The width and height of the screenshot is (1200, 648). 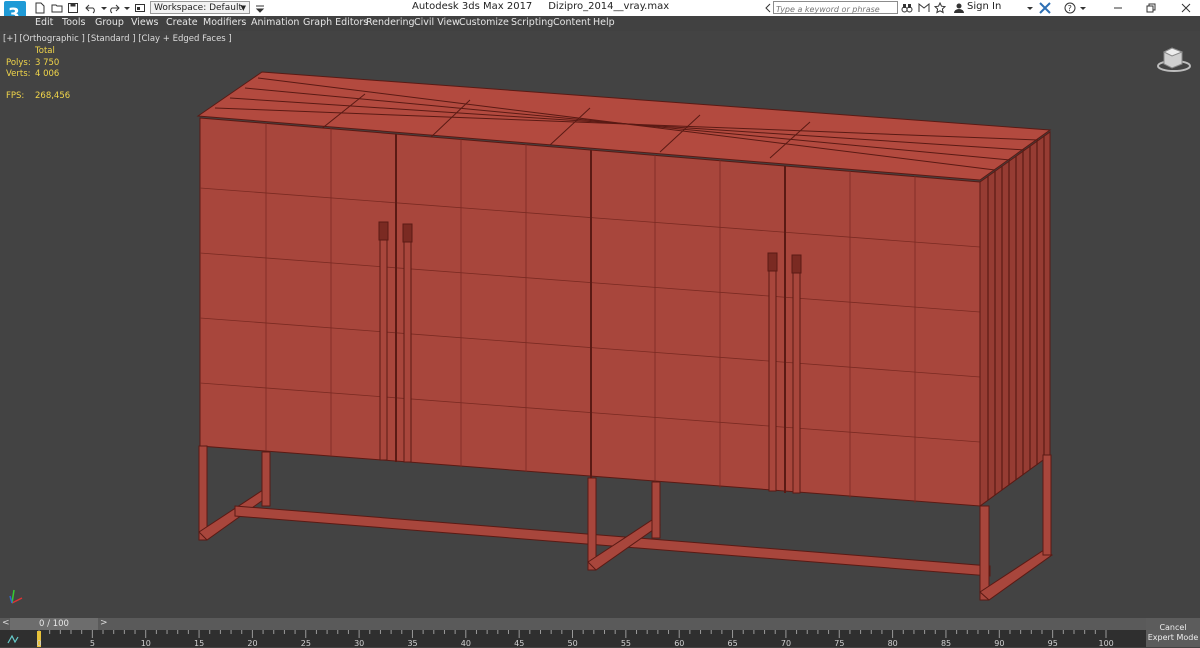 What do you see at coordinates (1118, 8) in the screenshot?
I see `minimize-icon` at bounding box center [1118, 8].